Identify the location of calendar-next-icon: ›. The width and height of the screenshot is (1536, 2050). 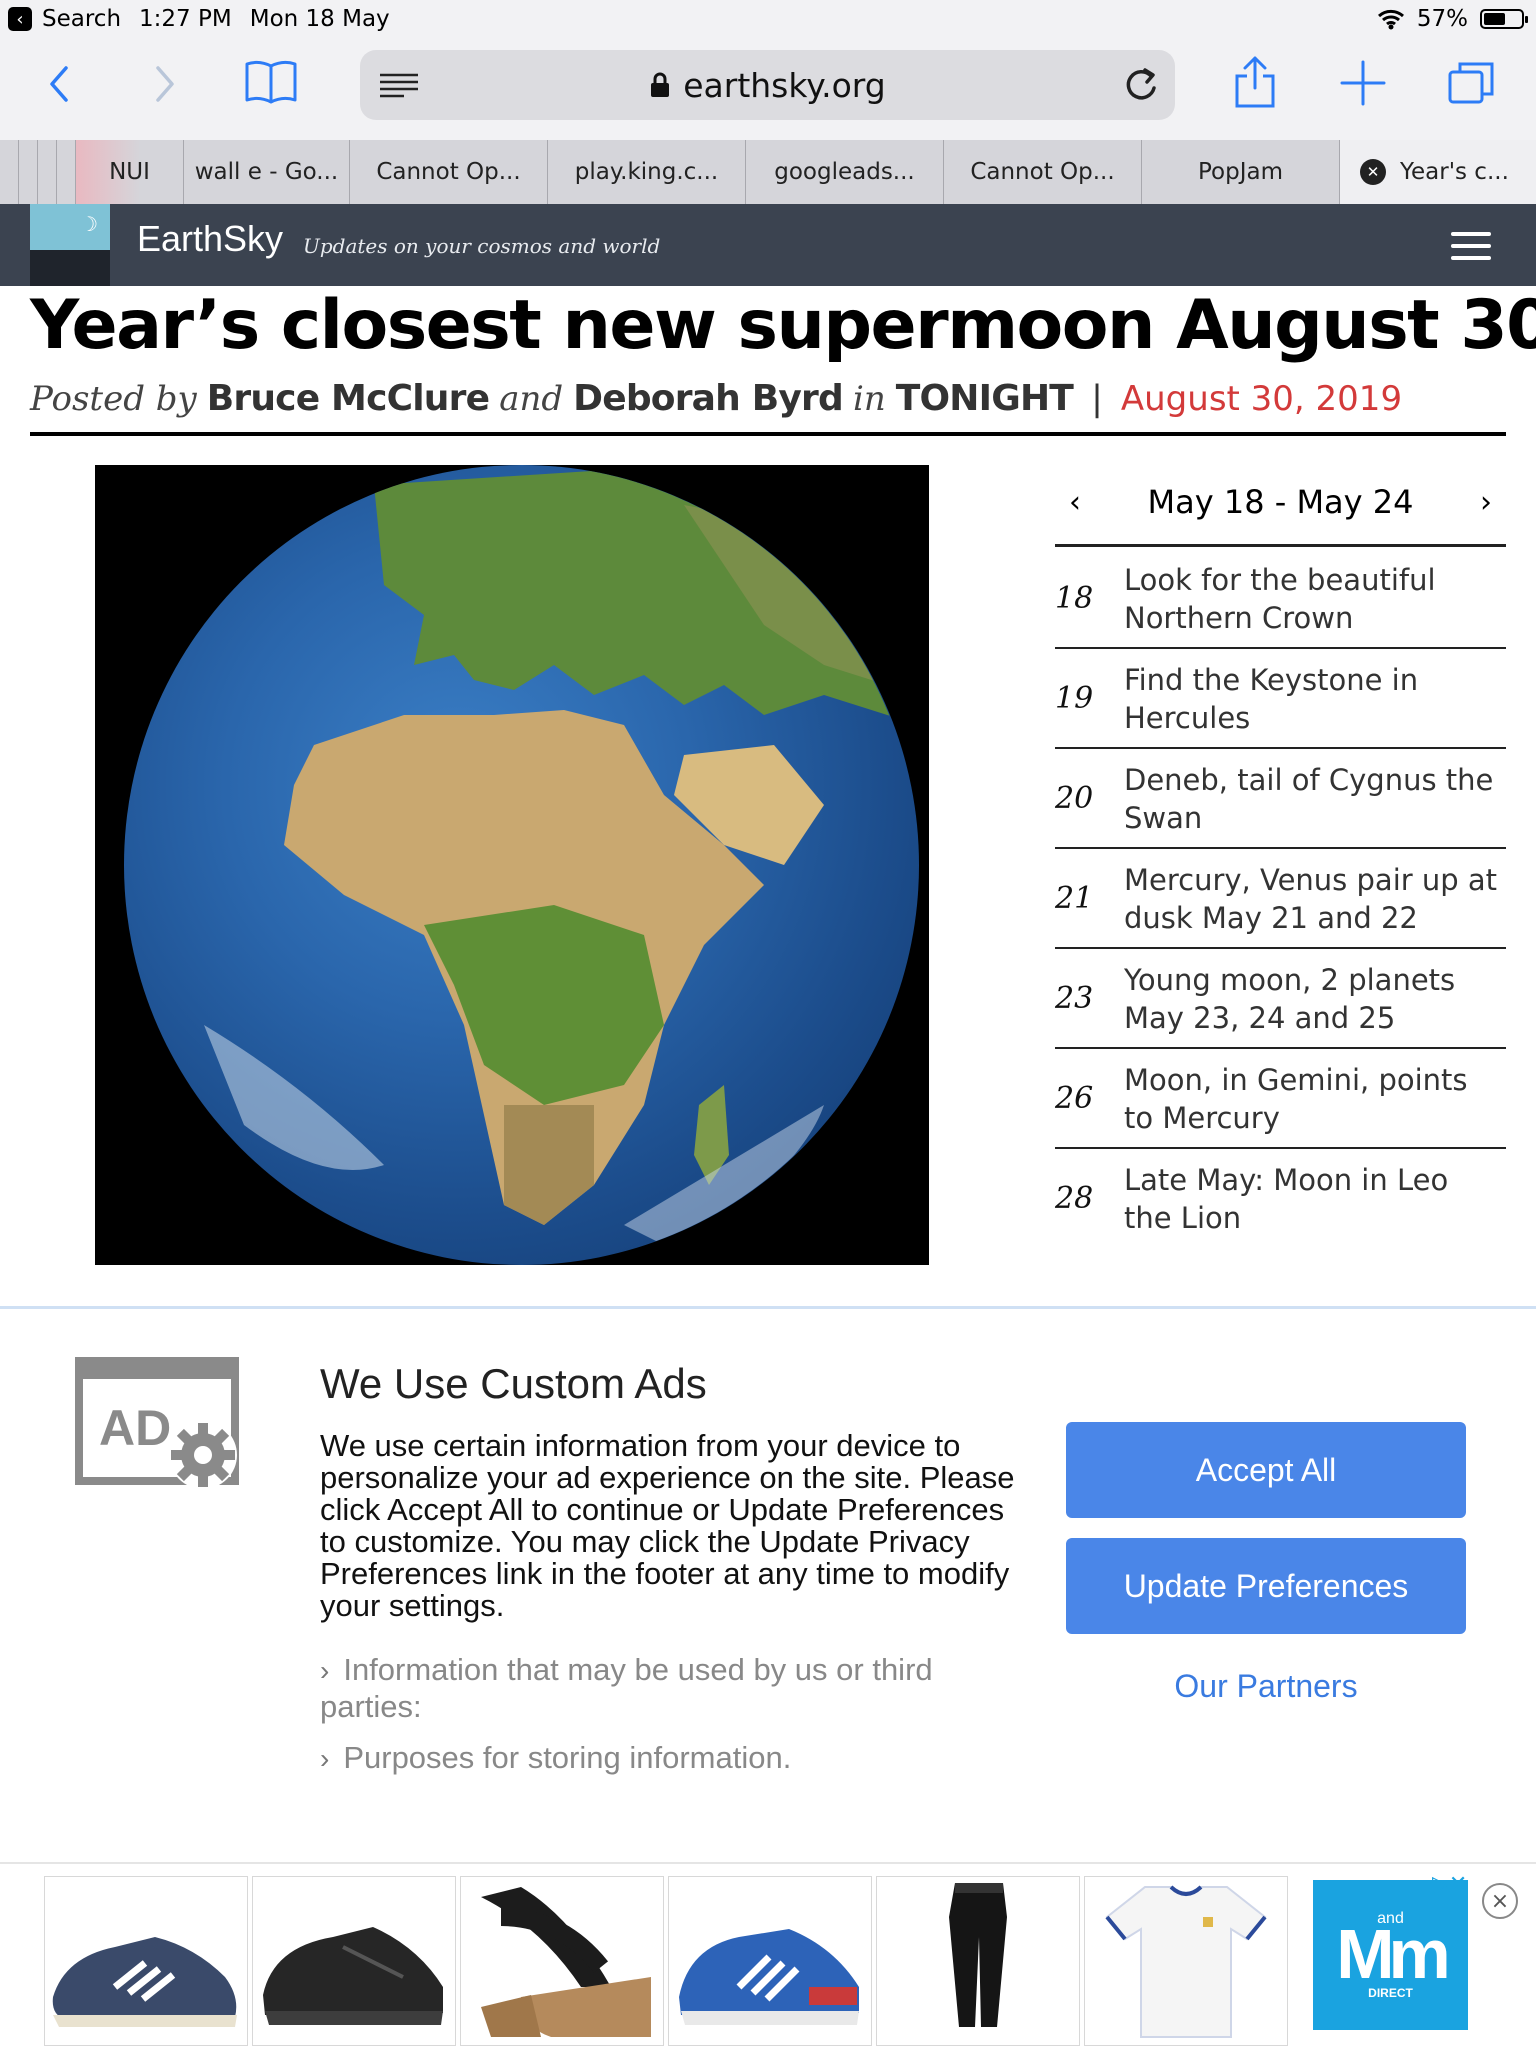
(1486, 502).